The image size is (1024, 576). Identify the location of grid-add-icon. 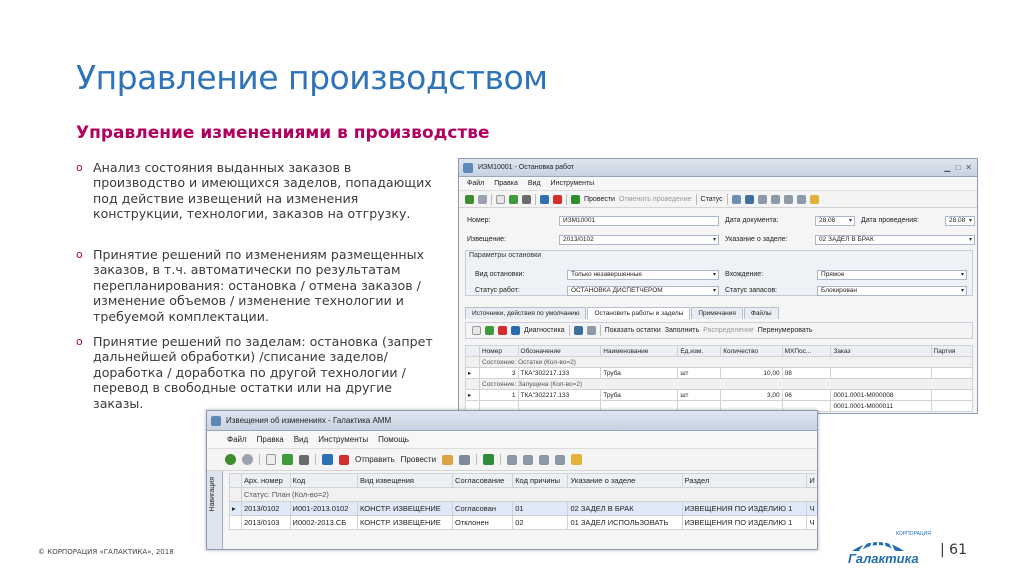
(489, 330).